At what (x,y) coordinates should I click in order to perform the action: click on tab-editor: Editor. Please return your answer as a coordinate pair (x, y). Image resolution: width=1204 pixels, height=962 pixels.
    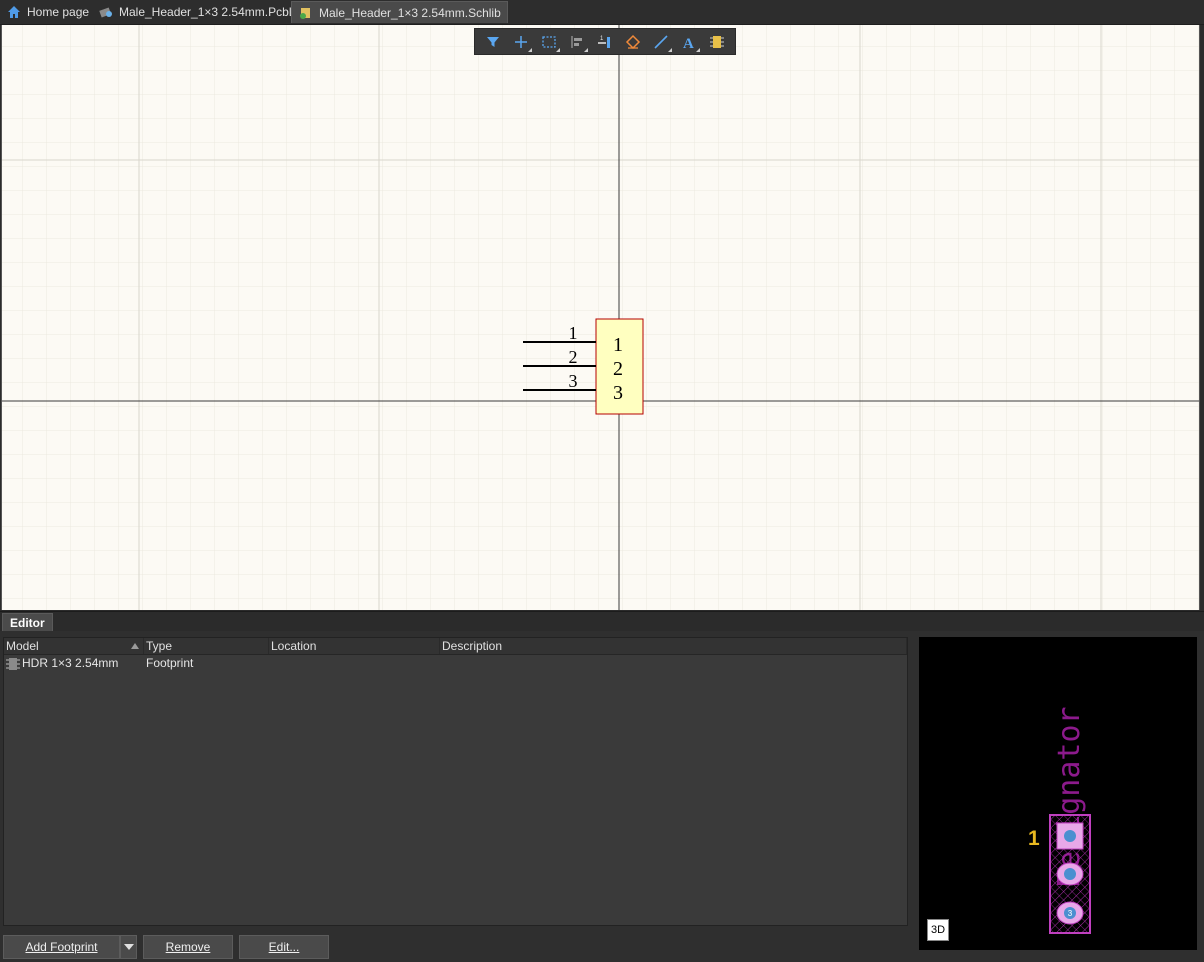
    Looking at the image, I should click on (27, 622).